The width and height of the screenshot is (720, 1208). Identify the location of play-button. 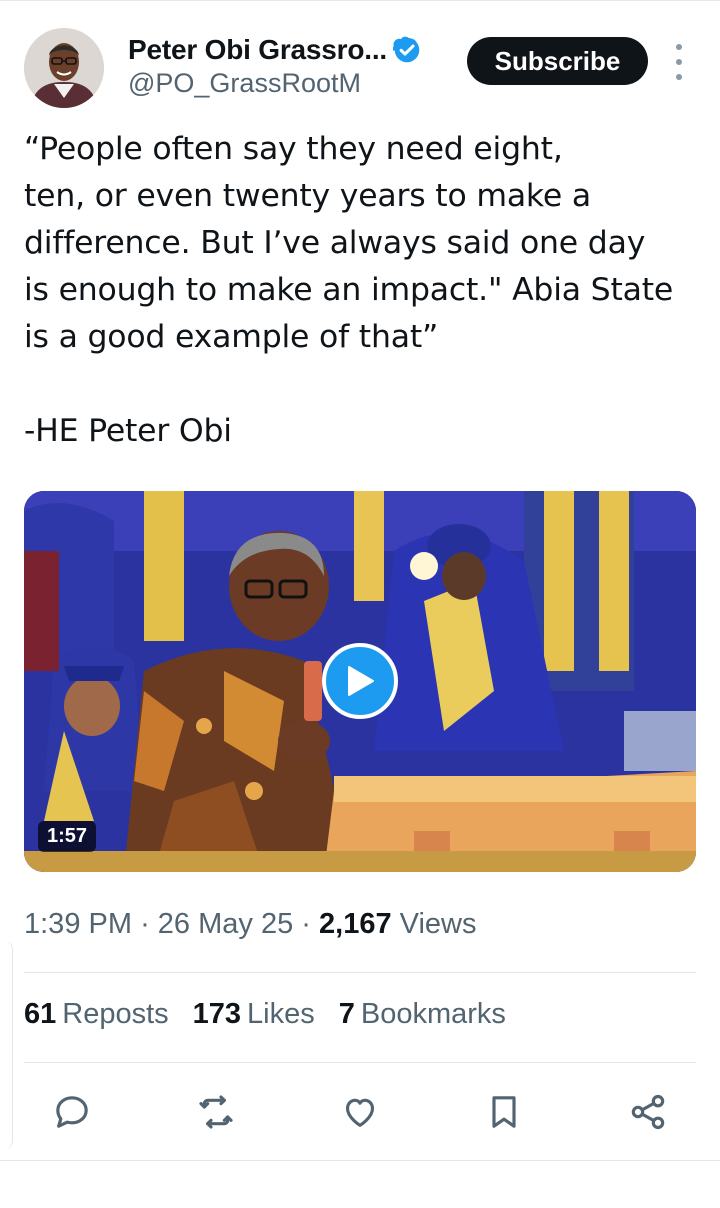
(360, 681).